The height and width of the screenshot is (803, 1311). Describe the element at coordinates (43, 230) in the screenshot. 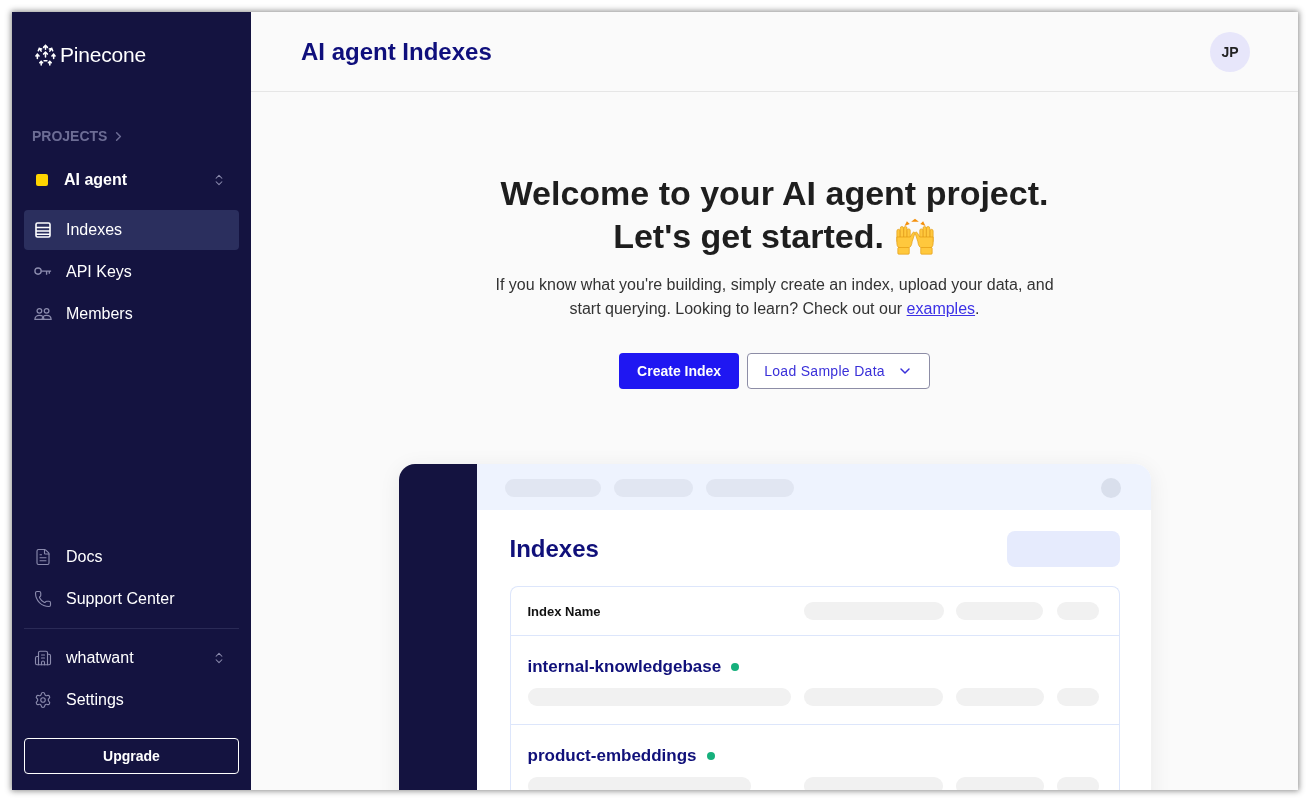

I see `table-icon` at that location.